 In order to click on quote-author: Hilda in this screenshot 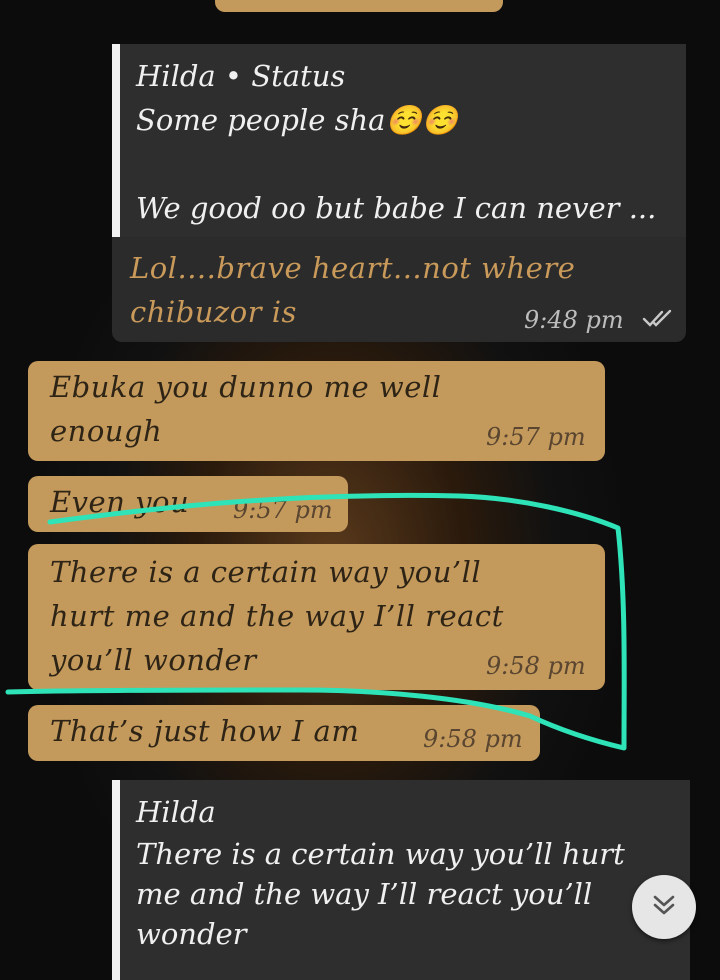, I will do `click(176, 812)`.